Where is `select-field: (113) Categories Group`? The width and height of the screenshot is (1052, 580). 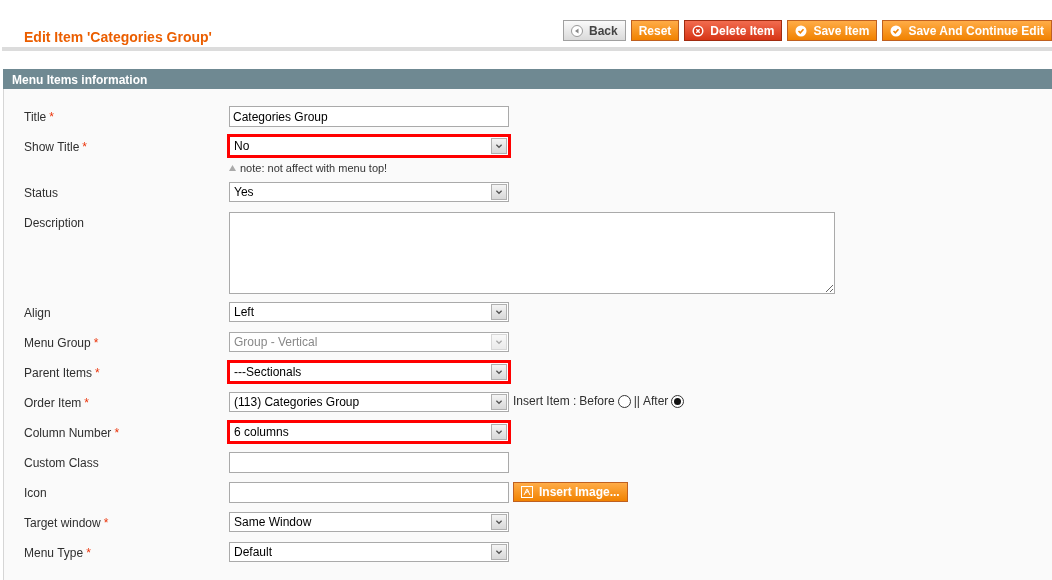 select-field: (113) Categories Group is located at coordinates (369, 402).